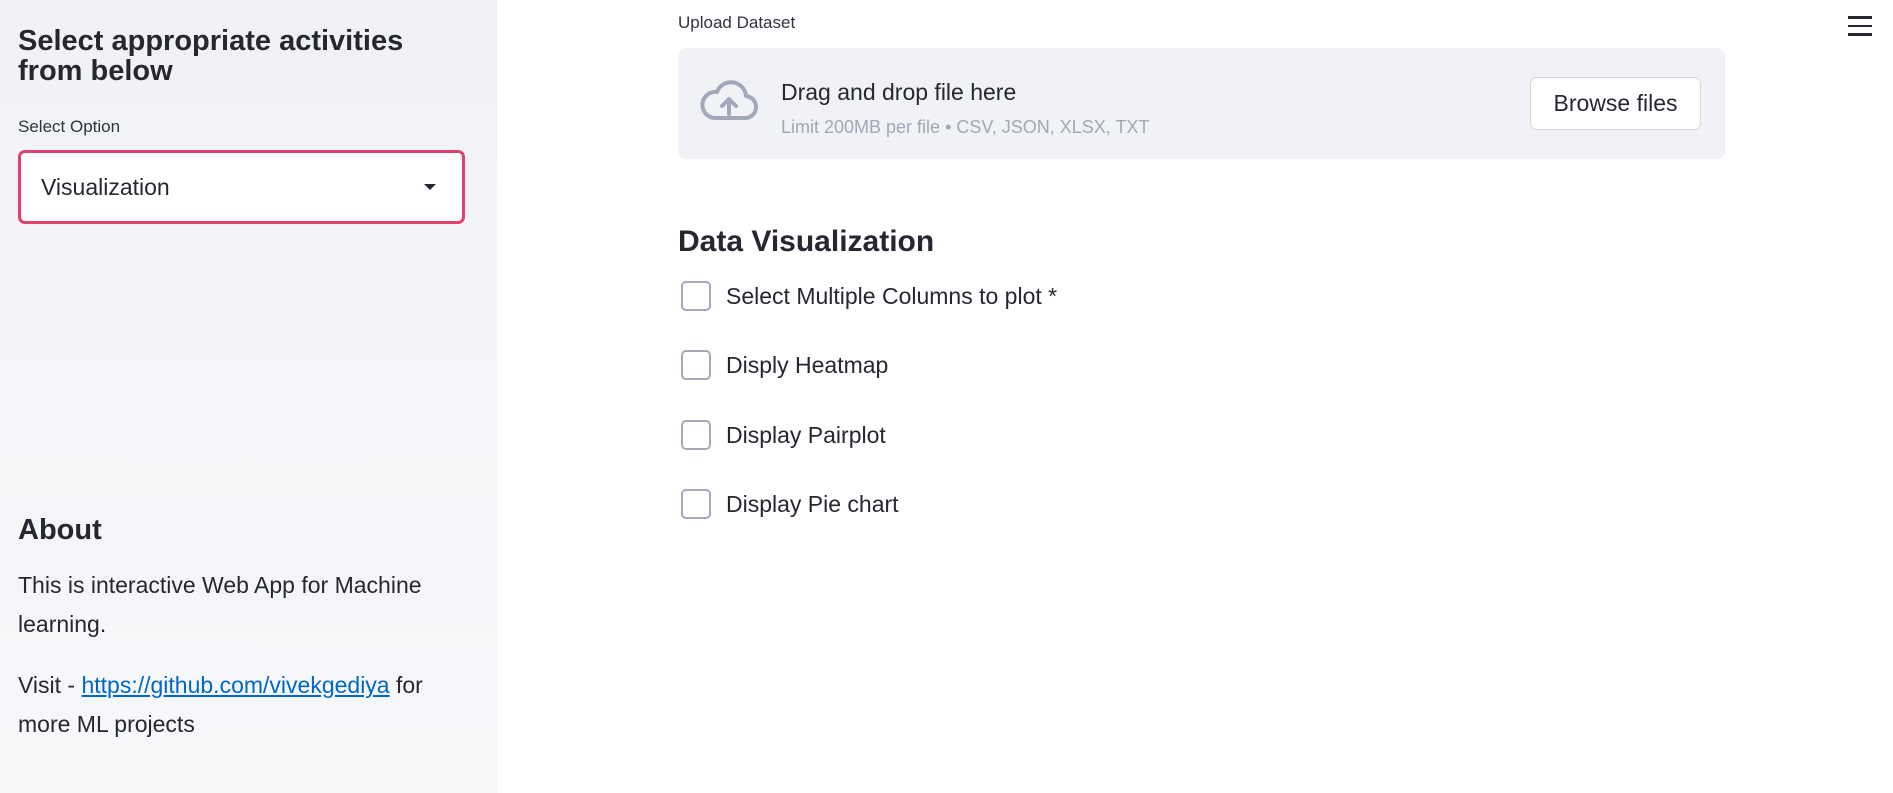 The height and width of the screenshot is (793, 1893). What do you see at coordinates (737, 22) in the screenshot?
I see `upload-dataset-label: Upload Dataset` at bounding box center [737, 22].